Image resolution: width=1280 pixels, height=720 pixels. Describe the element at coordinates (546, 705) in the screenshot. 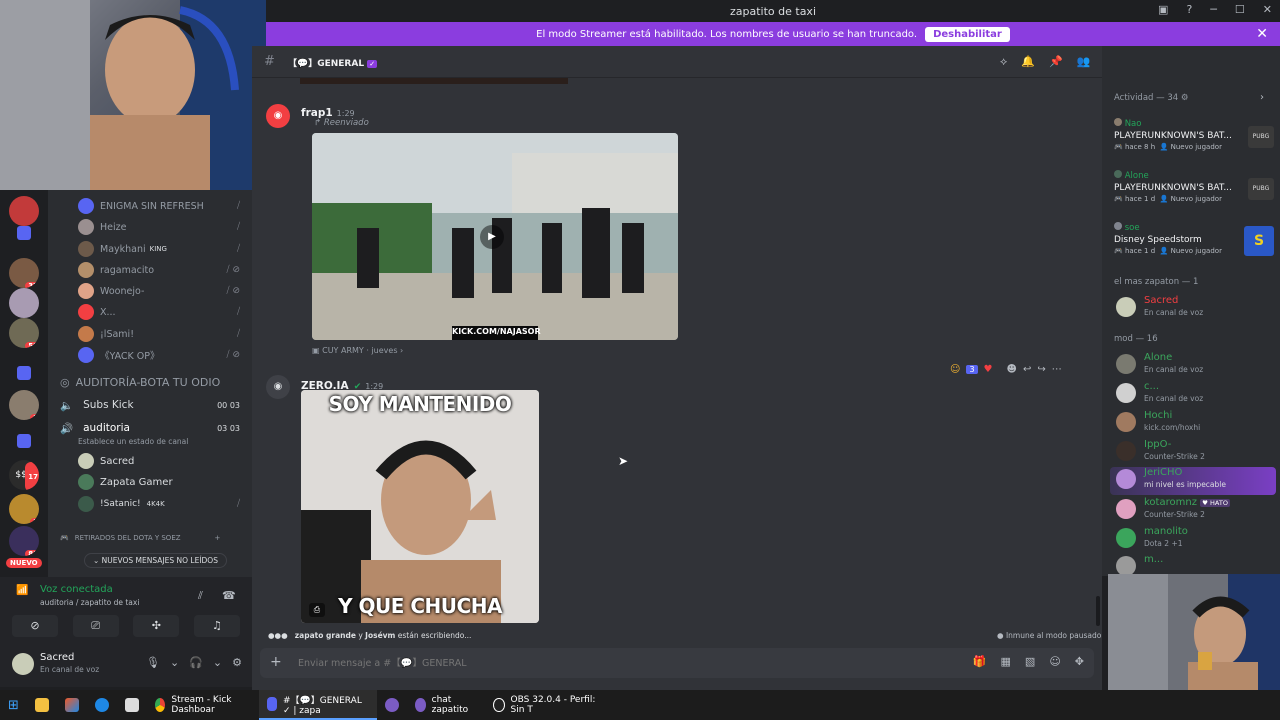

I see `taskbar-obs: OBS 32.0.4 - Perfil: Sin T` at that location.